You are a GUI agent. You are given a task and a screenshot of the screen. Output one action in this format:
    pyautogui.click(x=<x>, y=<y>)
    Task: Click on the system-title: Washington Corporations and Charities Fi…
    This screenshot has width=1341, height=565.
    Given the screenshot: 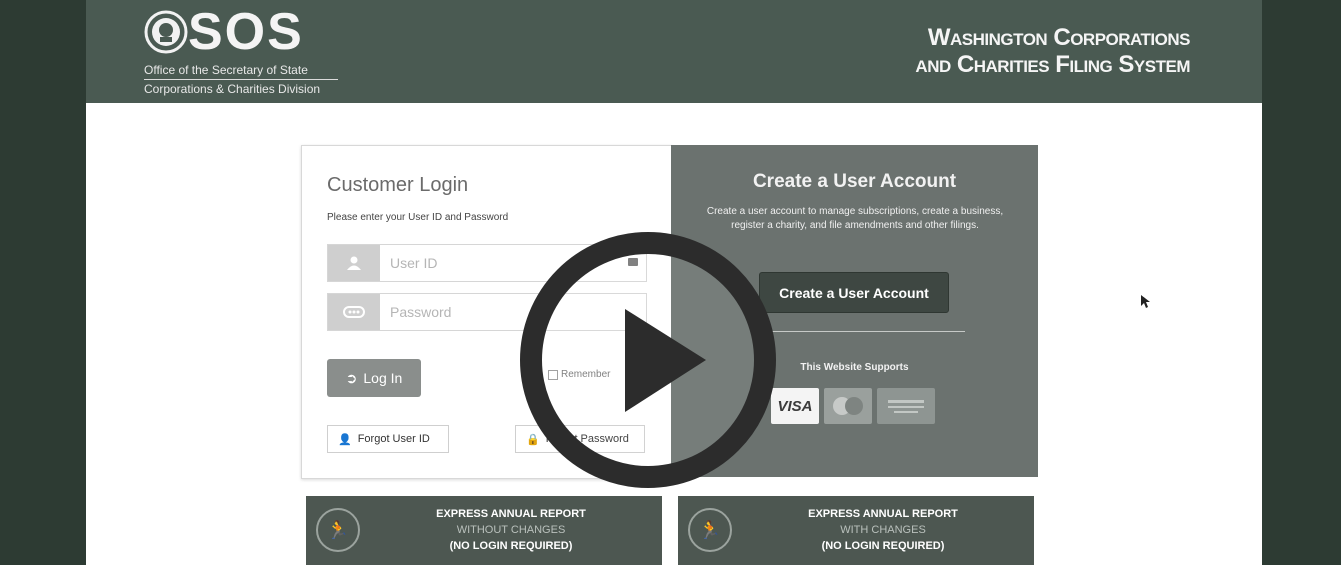 What is the action you would take?
    pyautogui.click(x=1052, y=51)
    